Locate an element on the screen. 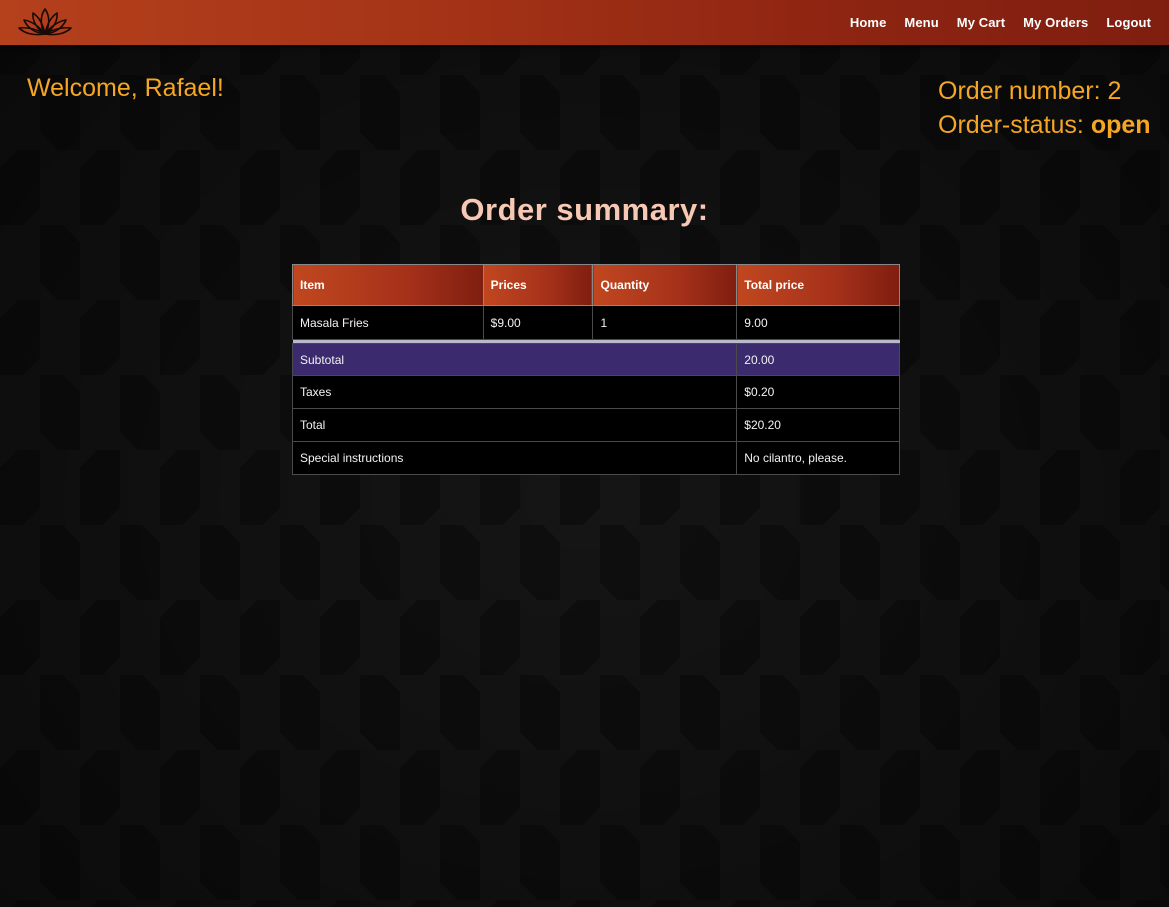 The height and width of the screenshot is (907, 1169). taxes-label: Taxes is located at coordinates (514, 392).